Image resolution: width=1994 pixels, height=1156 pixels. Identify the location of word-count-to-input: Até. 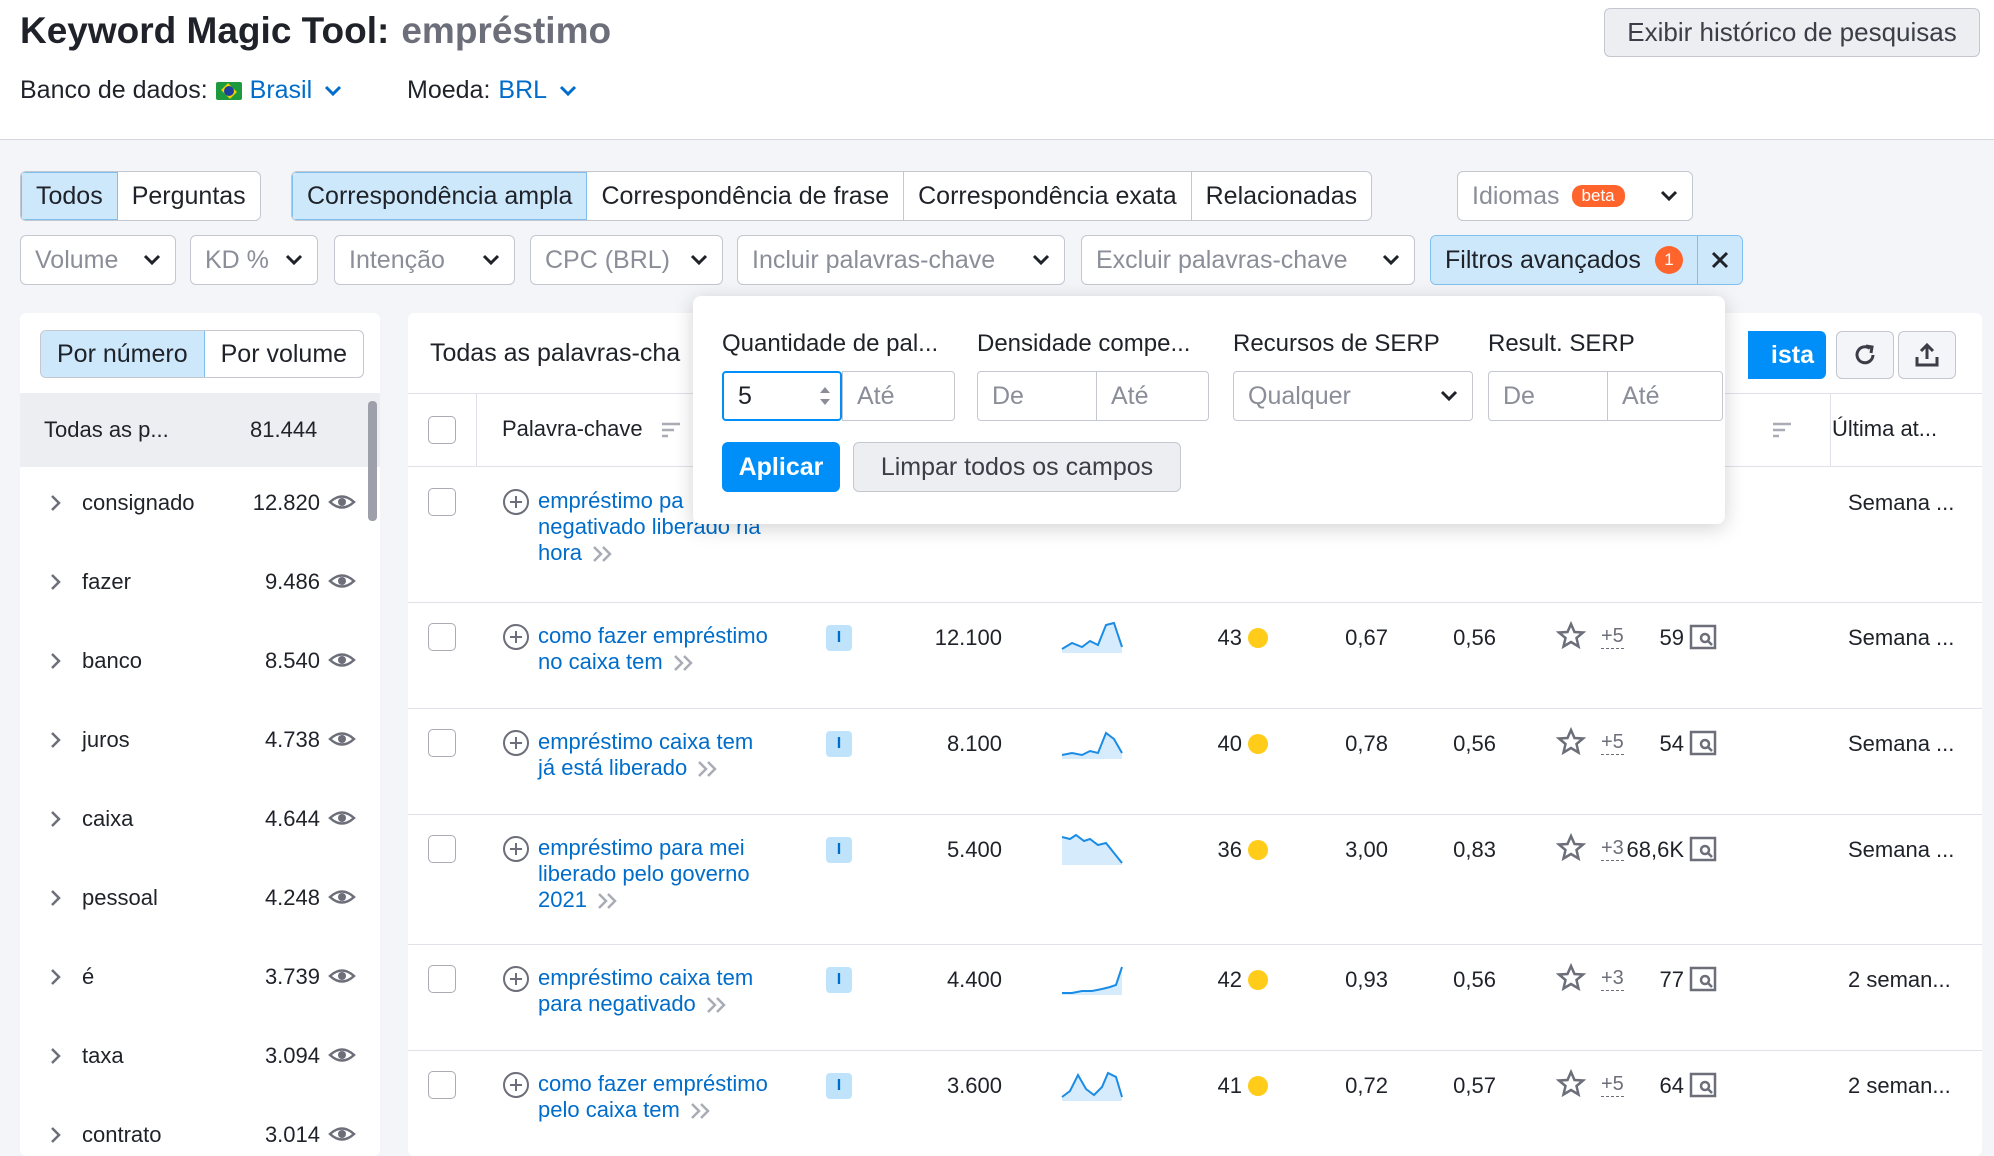
(898, 396).